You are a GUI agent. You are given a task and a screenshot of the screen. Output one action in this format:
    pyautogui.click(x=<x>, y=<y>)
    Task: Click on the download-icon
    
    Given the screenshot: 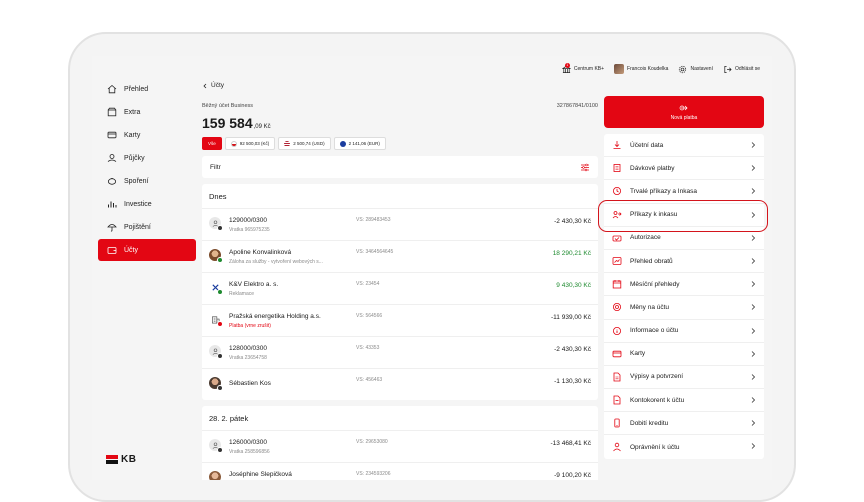 What is the action you would take?
    pyautogui.click(x=617, y=145)
    